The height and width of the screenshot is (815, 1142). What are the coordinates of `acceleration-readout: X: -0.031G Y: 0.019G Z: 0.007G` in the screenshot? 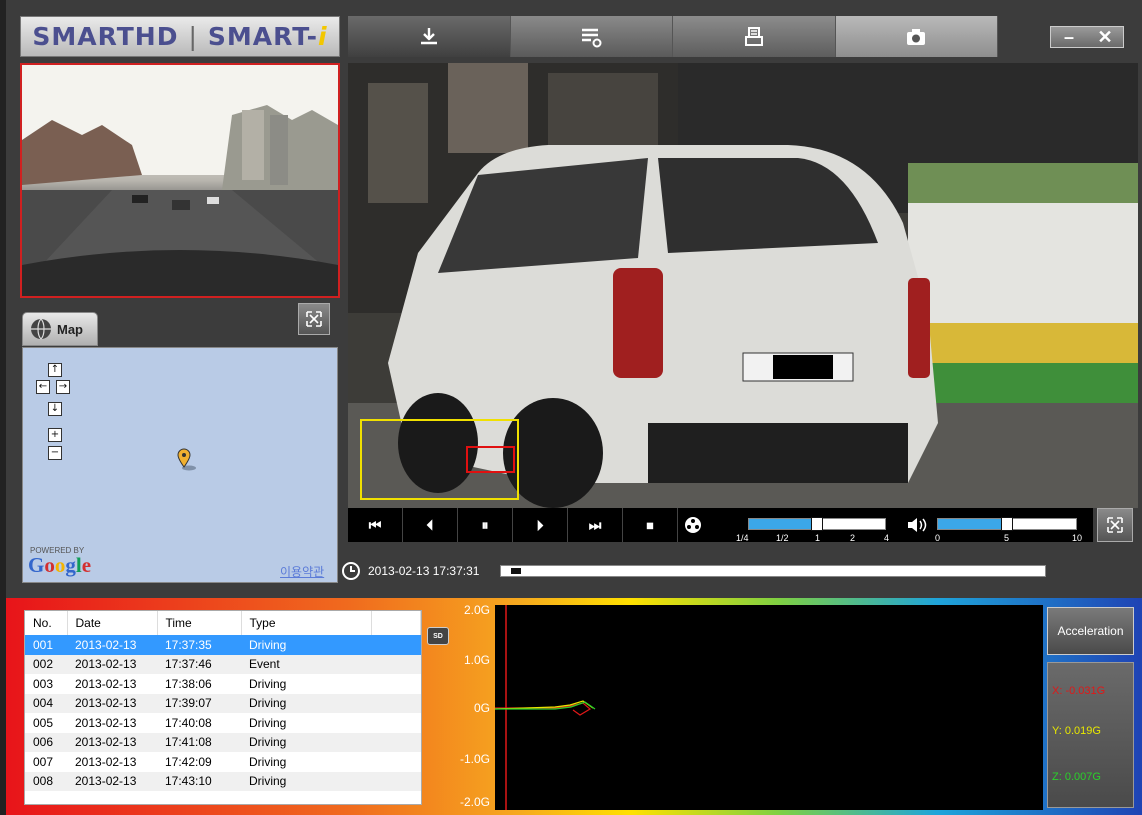 It's located at (1090, 735).